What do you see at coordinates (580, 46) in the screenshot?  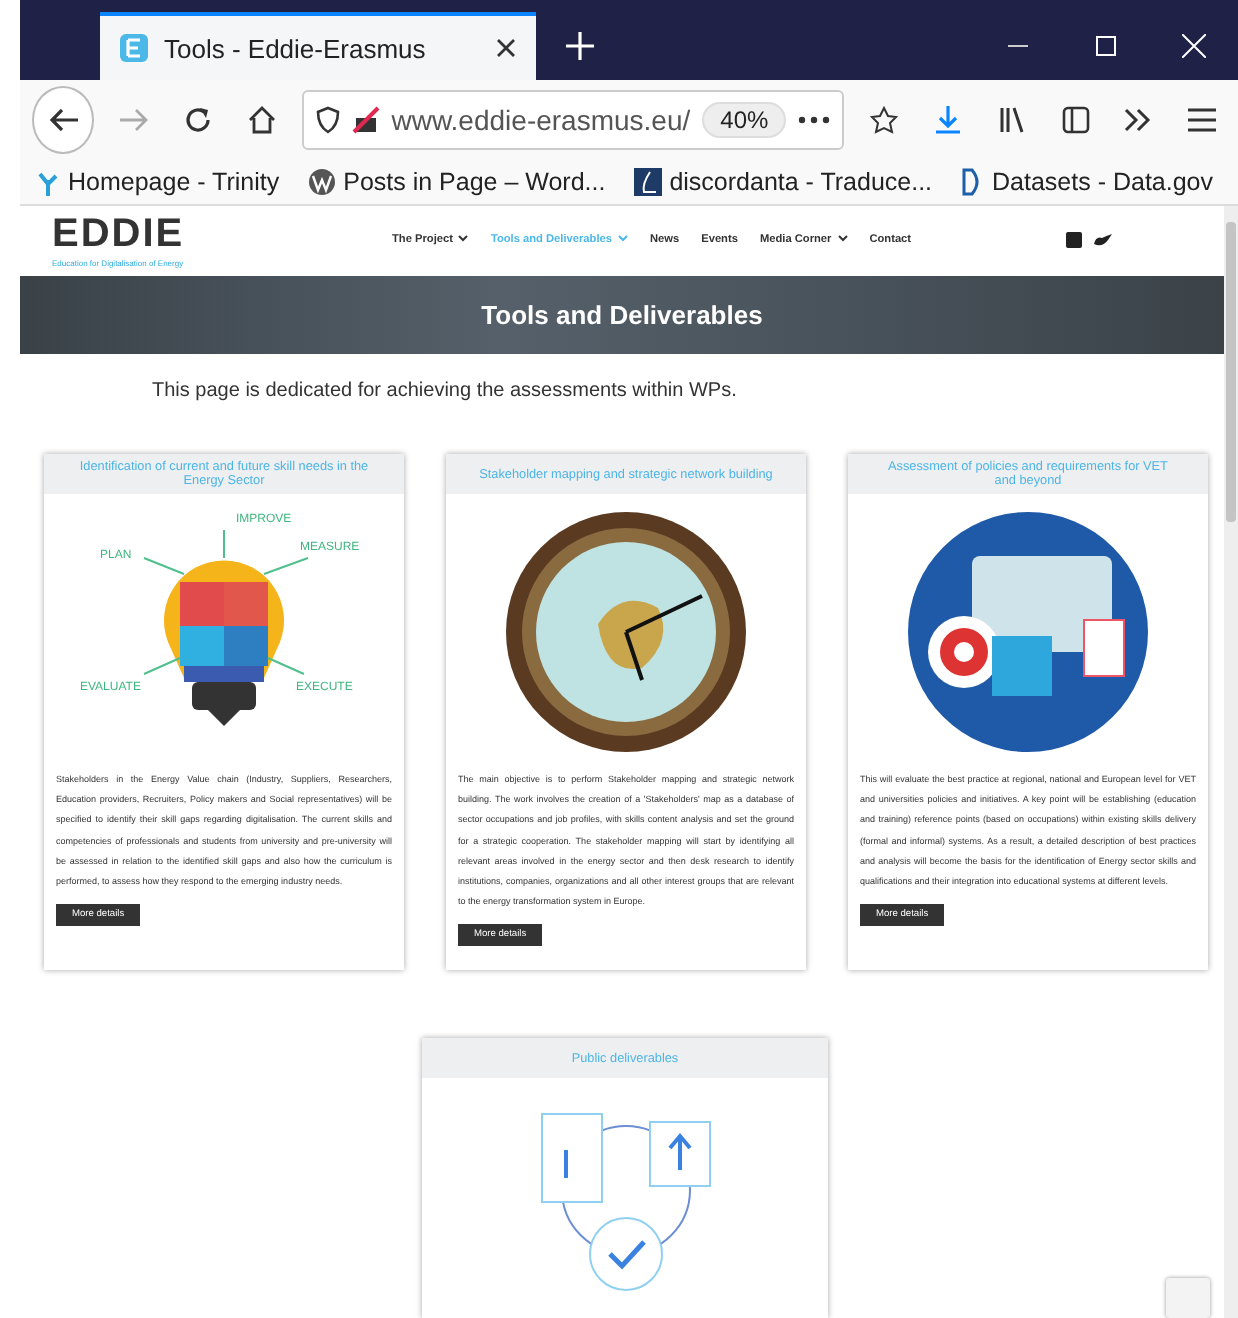 I see `plus-icon` at bounding box center [580, 46].